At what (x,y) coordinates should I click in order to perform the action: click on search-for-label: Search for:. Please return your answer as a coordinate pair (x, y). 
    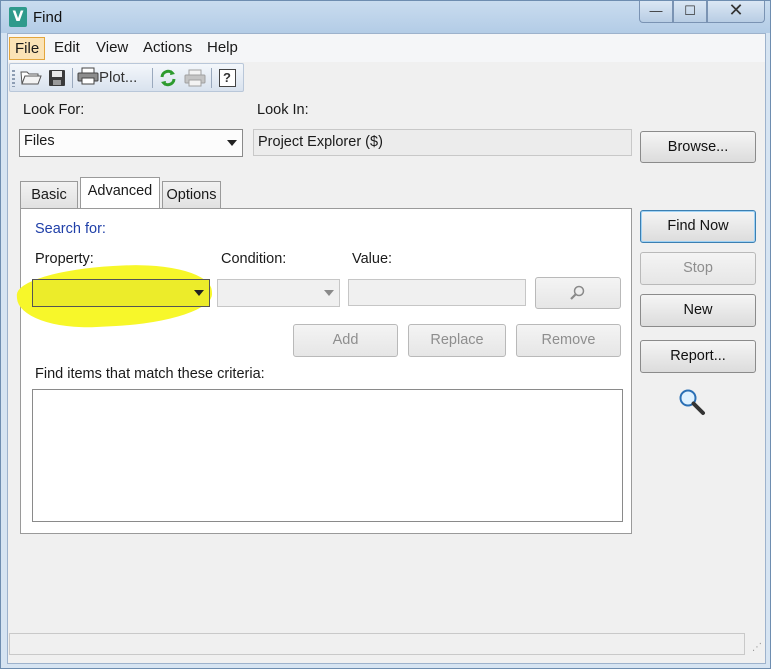
    Looking at the image, I should click on (70, 229).